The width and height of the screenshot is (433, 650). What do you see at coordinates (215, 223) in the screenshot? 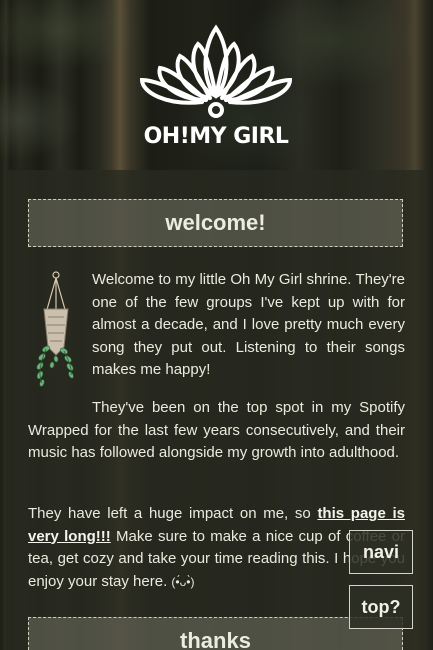
I see `welcome-heading: welcome!` at bounding box center [215, 223].